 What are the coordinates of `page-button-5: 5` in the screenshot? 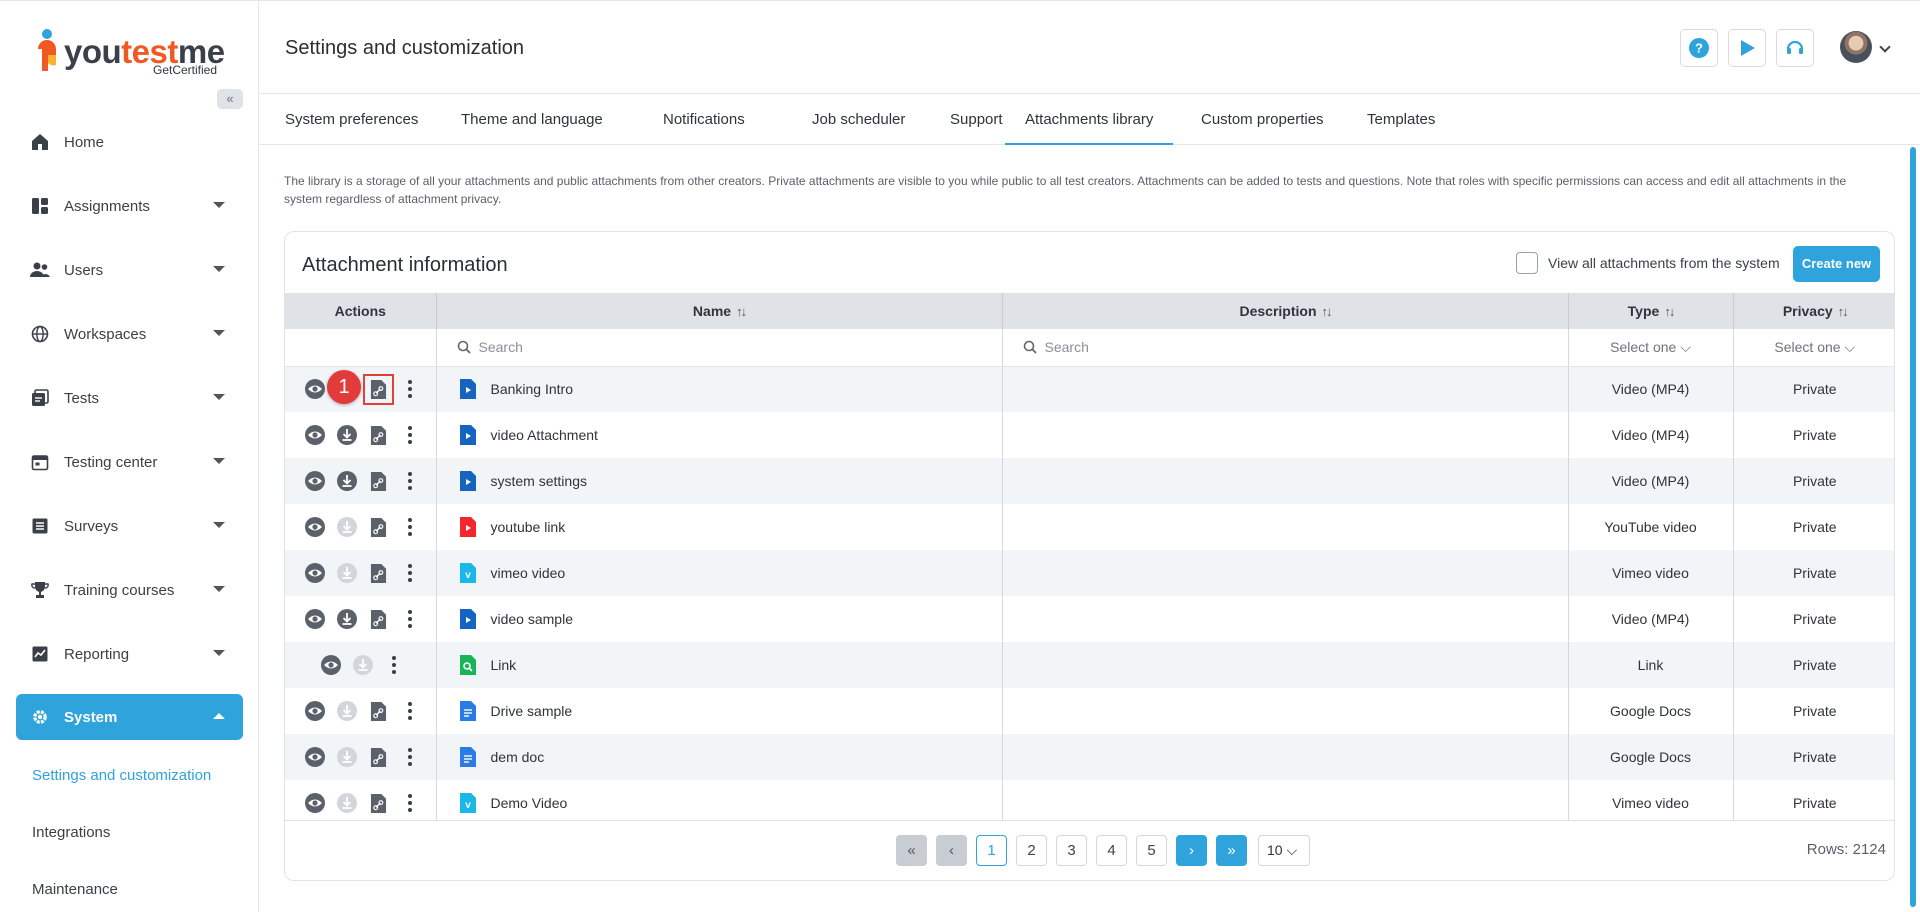 It's located at (1151, 850).